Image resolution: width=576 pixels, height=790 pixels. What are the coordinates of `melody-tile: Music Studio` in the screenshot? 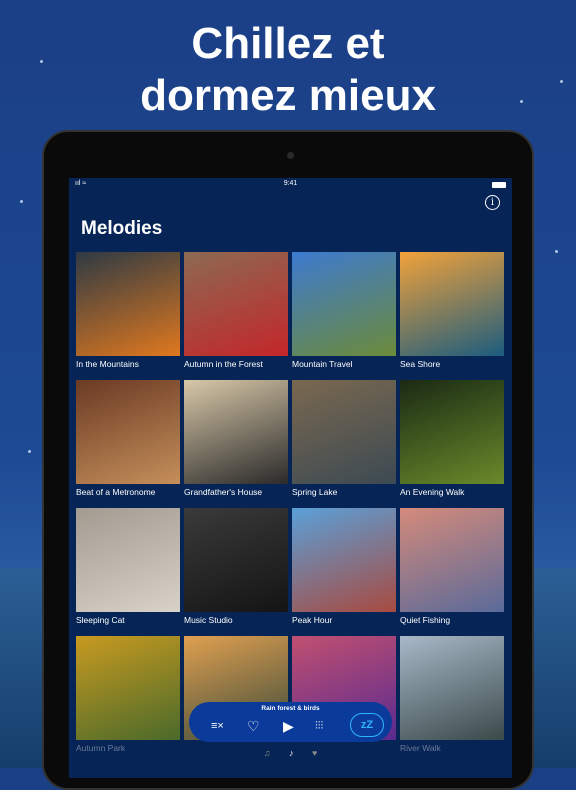 It's located at (236, 566).